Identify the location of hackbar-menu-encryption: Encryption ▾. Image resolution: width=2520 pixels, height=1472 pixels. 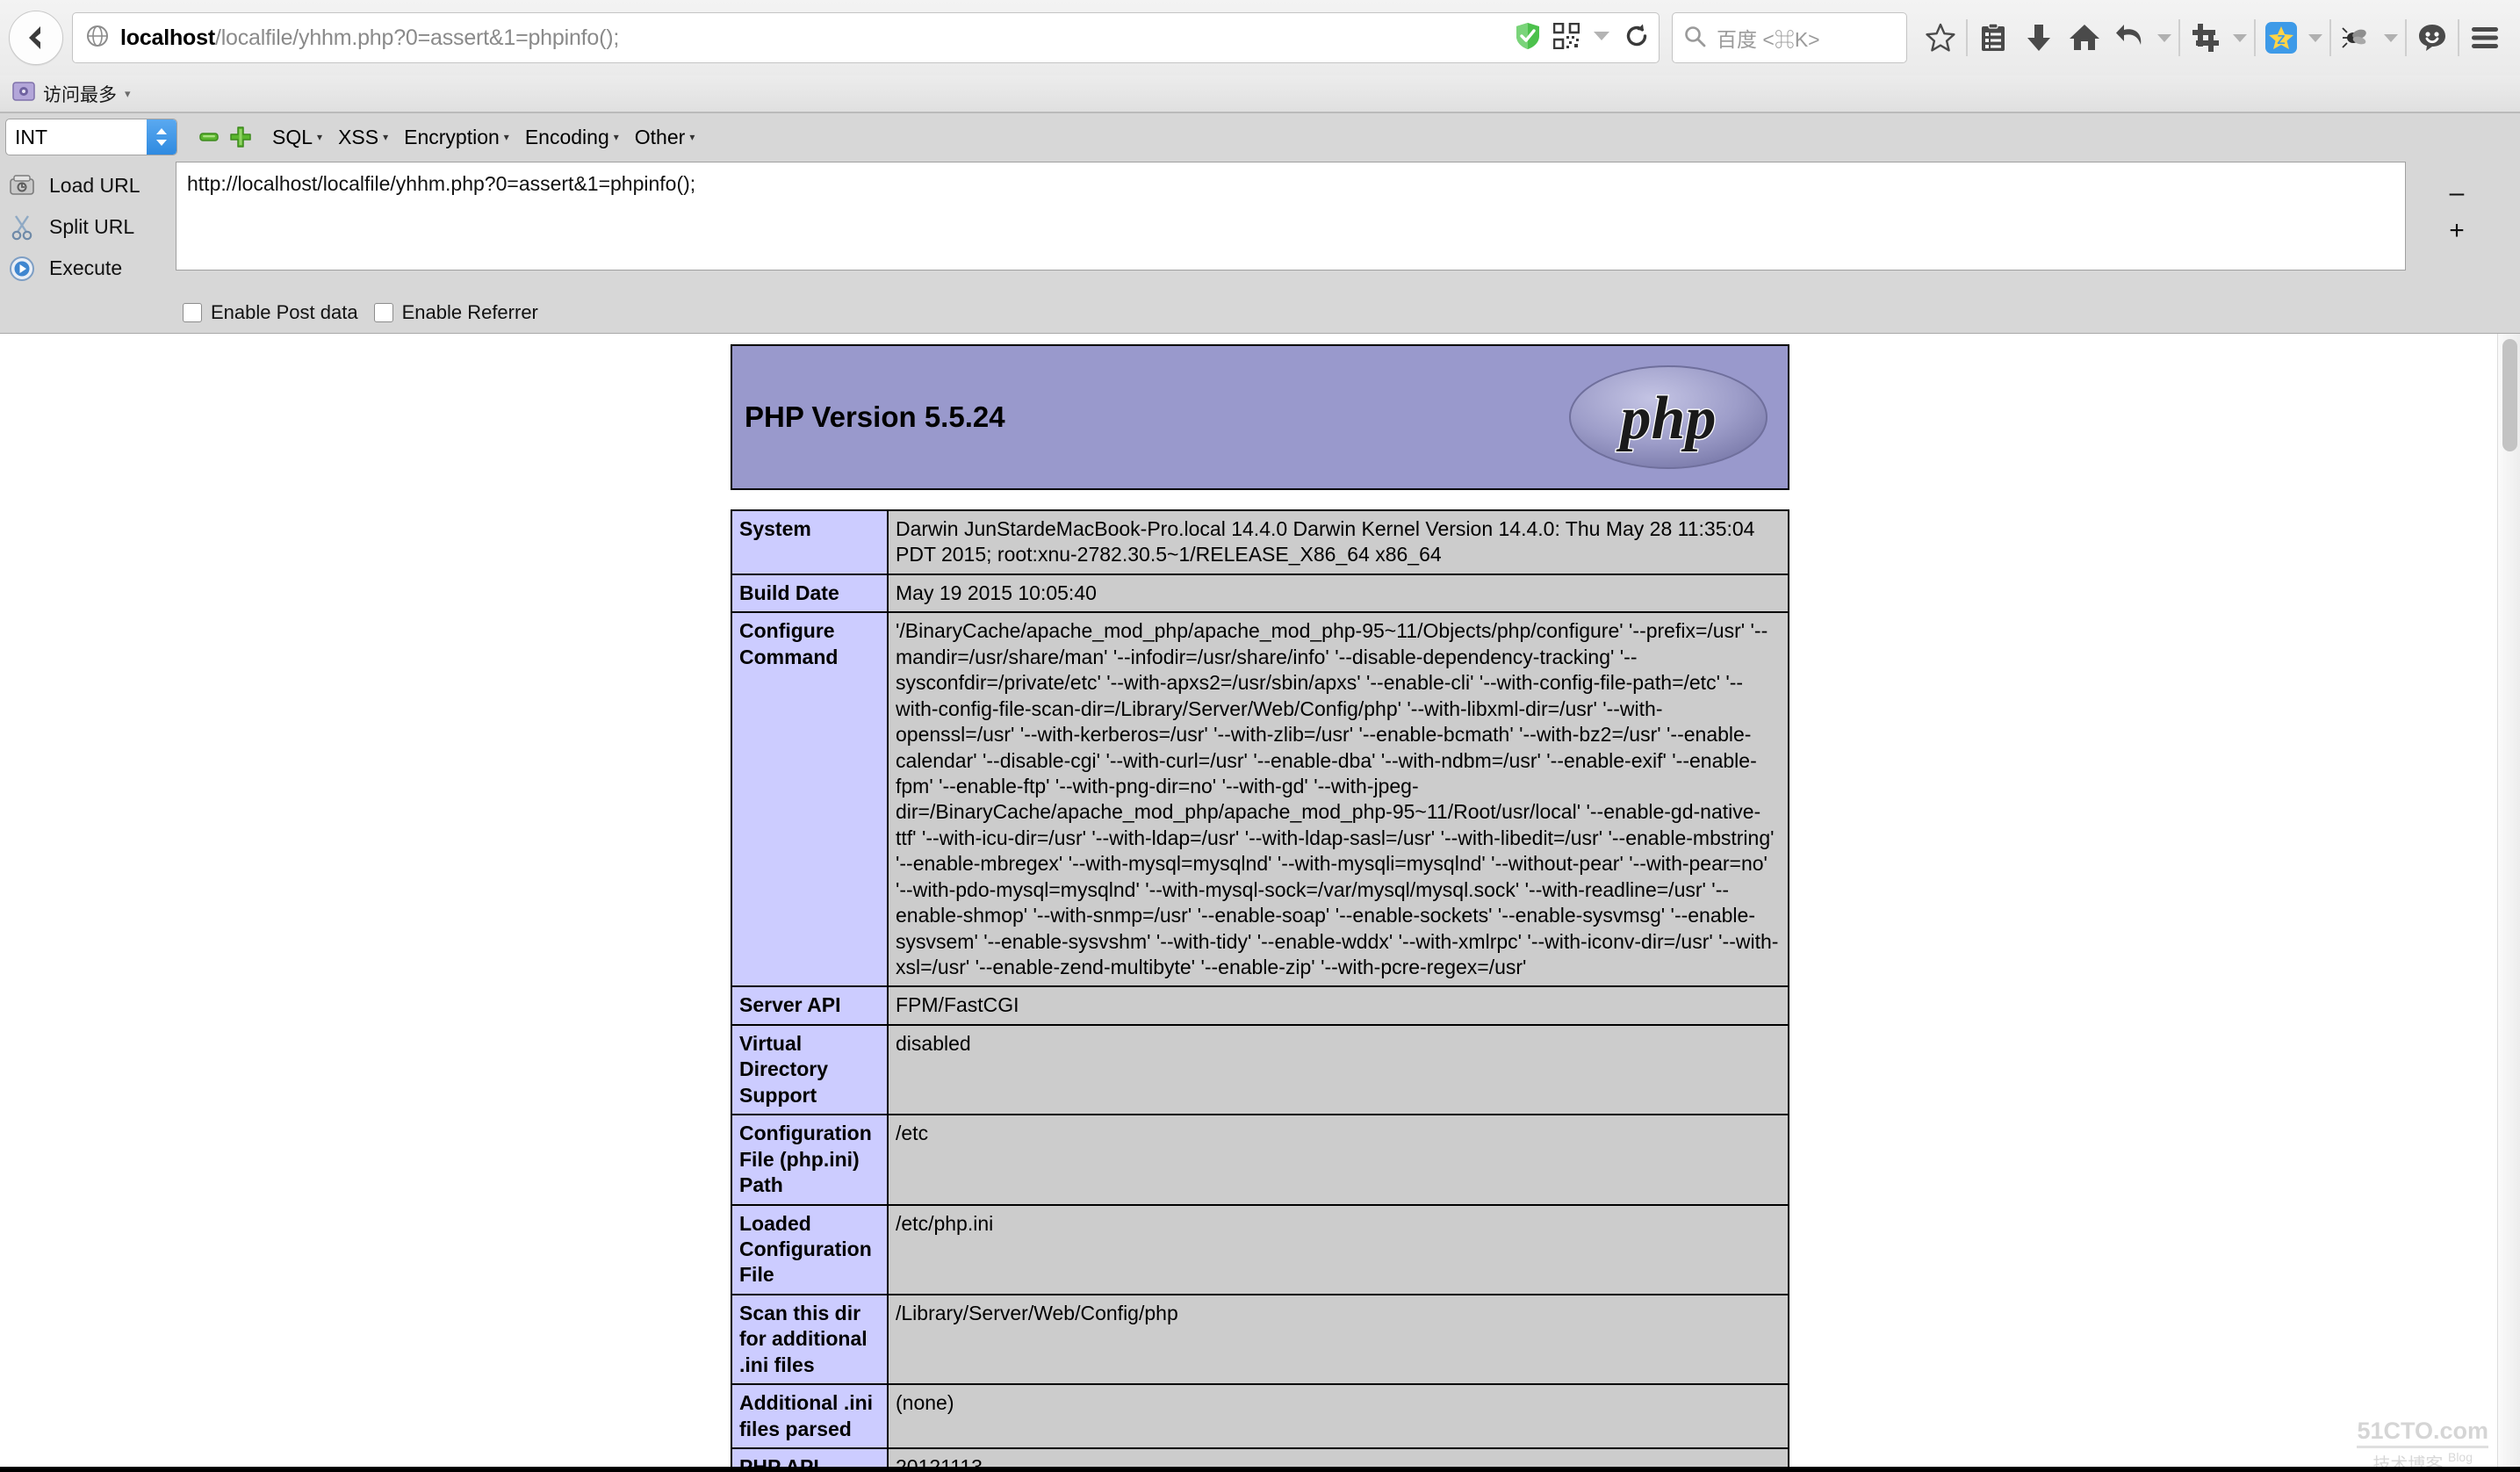
(456, 137).